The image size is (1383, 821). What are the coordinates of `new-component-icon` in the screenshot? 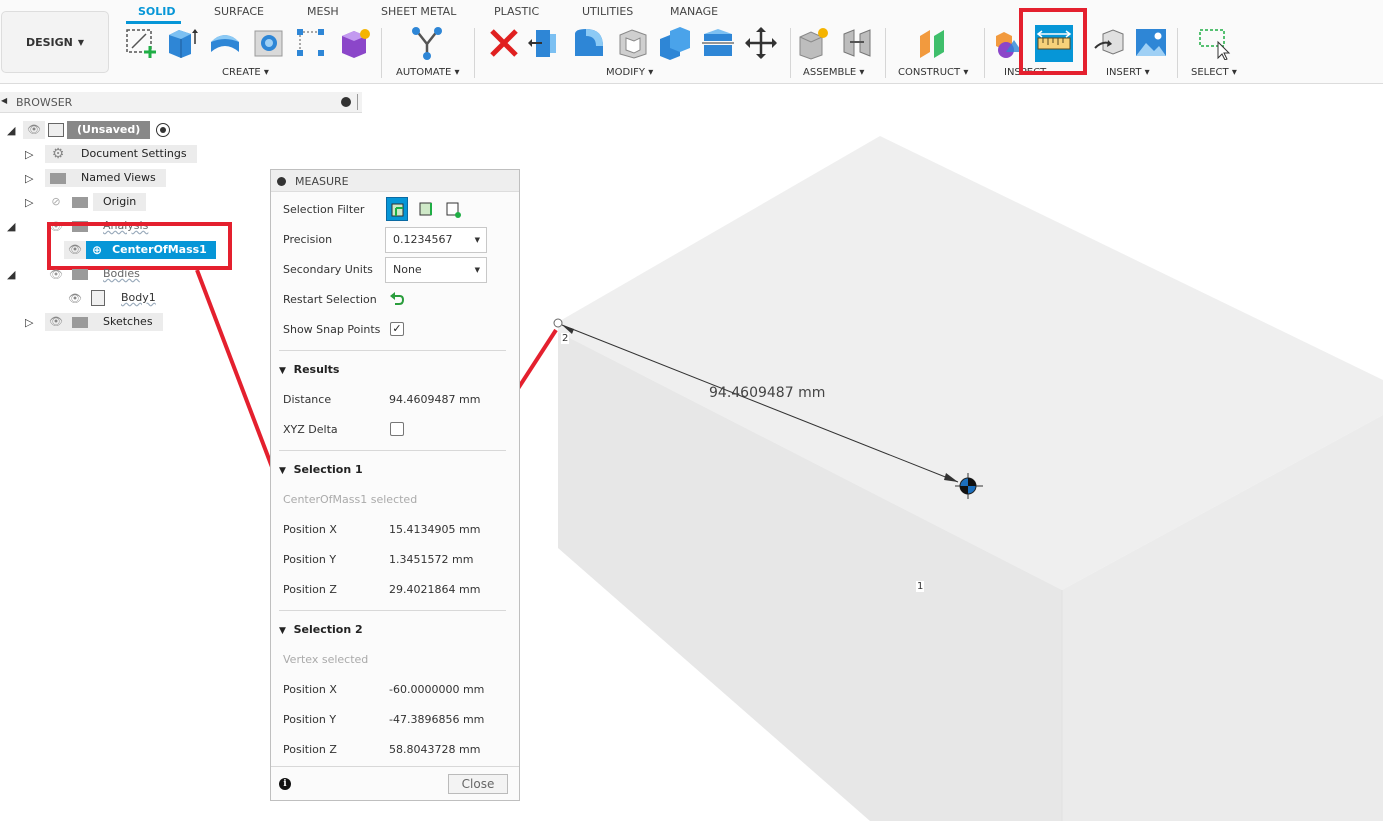 It's located at (814, 43).